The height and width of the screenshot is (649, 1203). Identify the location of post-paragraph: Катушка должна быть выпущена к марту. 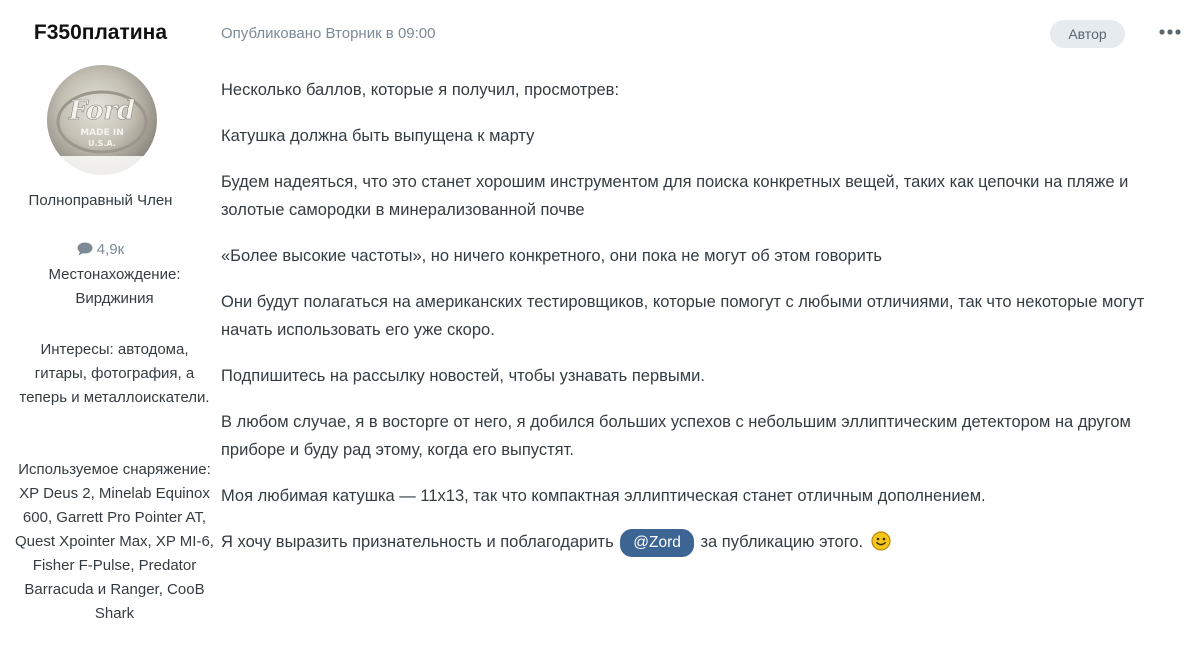
(378, 136).